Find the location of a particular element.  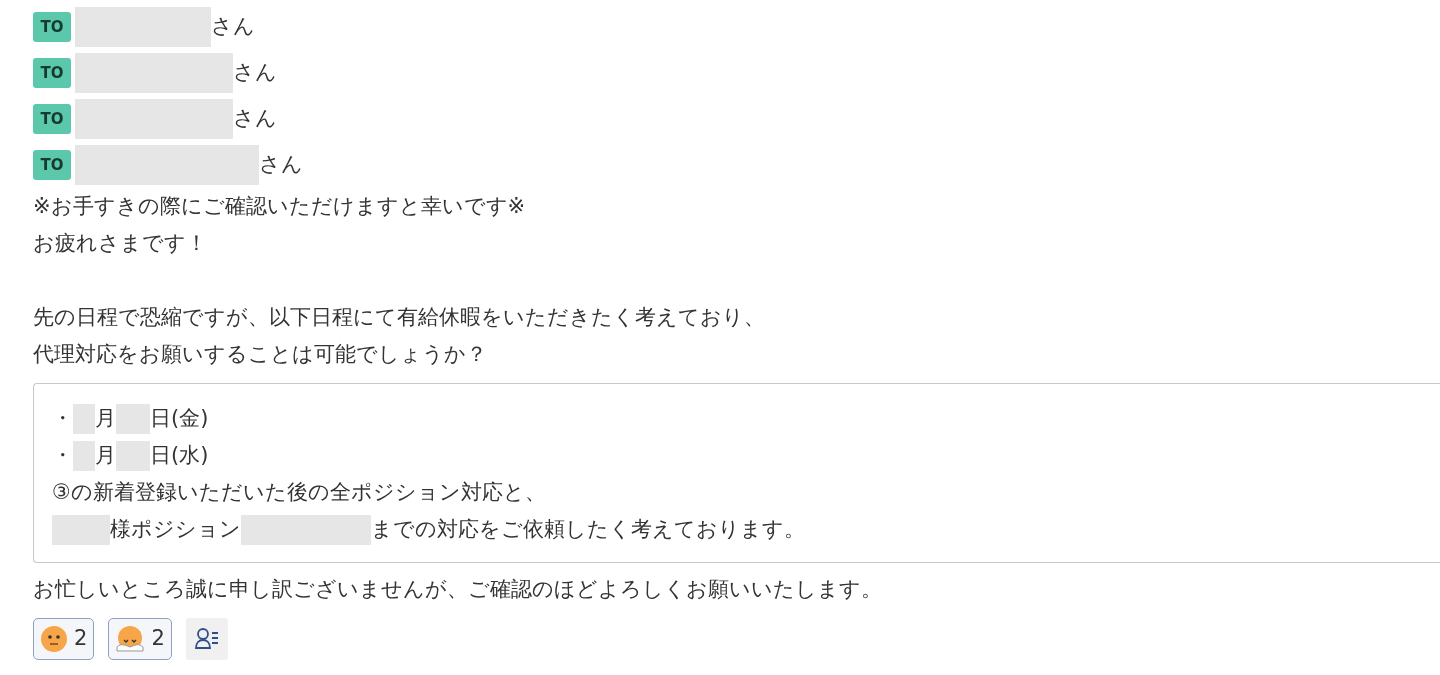

quote-text: ③の新着登録いただいた後の全ポジション対応と、 is located at coordinates (299, 492).